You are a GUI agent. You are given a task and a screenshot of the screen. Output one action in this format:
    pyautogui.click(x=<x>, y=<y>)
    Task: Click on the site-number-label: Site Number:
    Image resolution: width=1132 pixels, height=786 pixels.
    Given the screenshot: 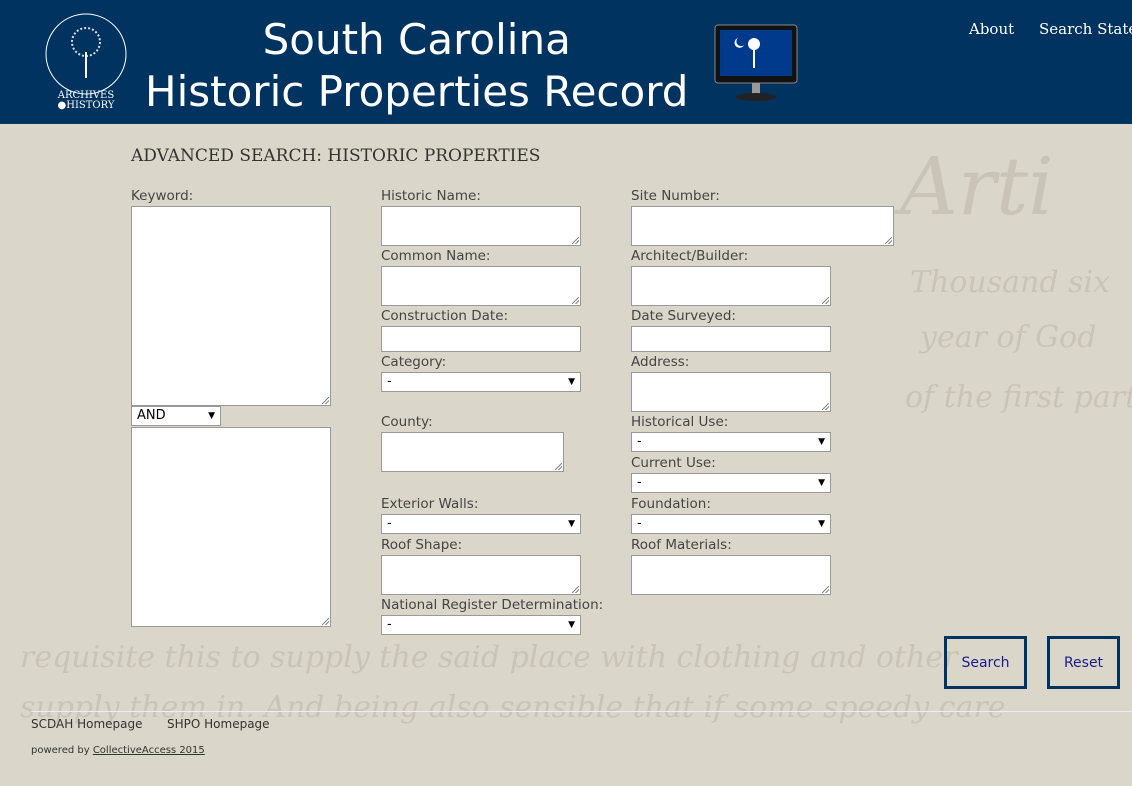 What is the action you would take?
    pyautogui.click(x=675, y=196)
    